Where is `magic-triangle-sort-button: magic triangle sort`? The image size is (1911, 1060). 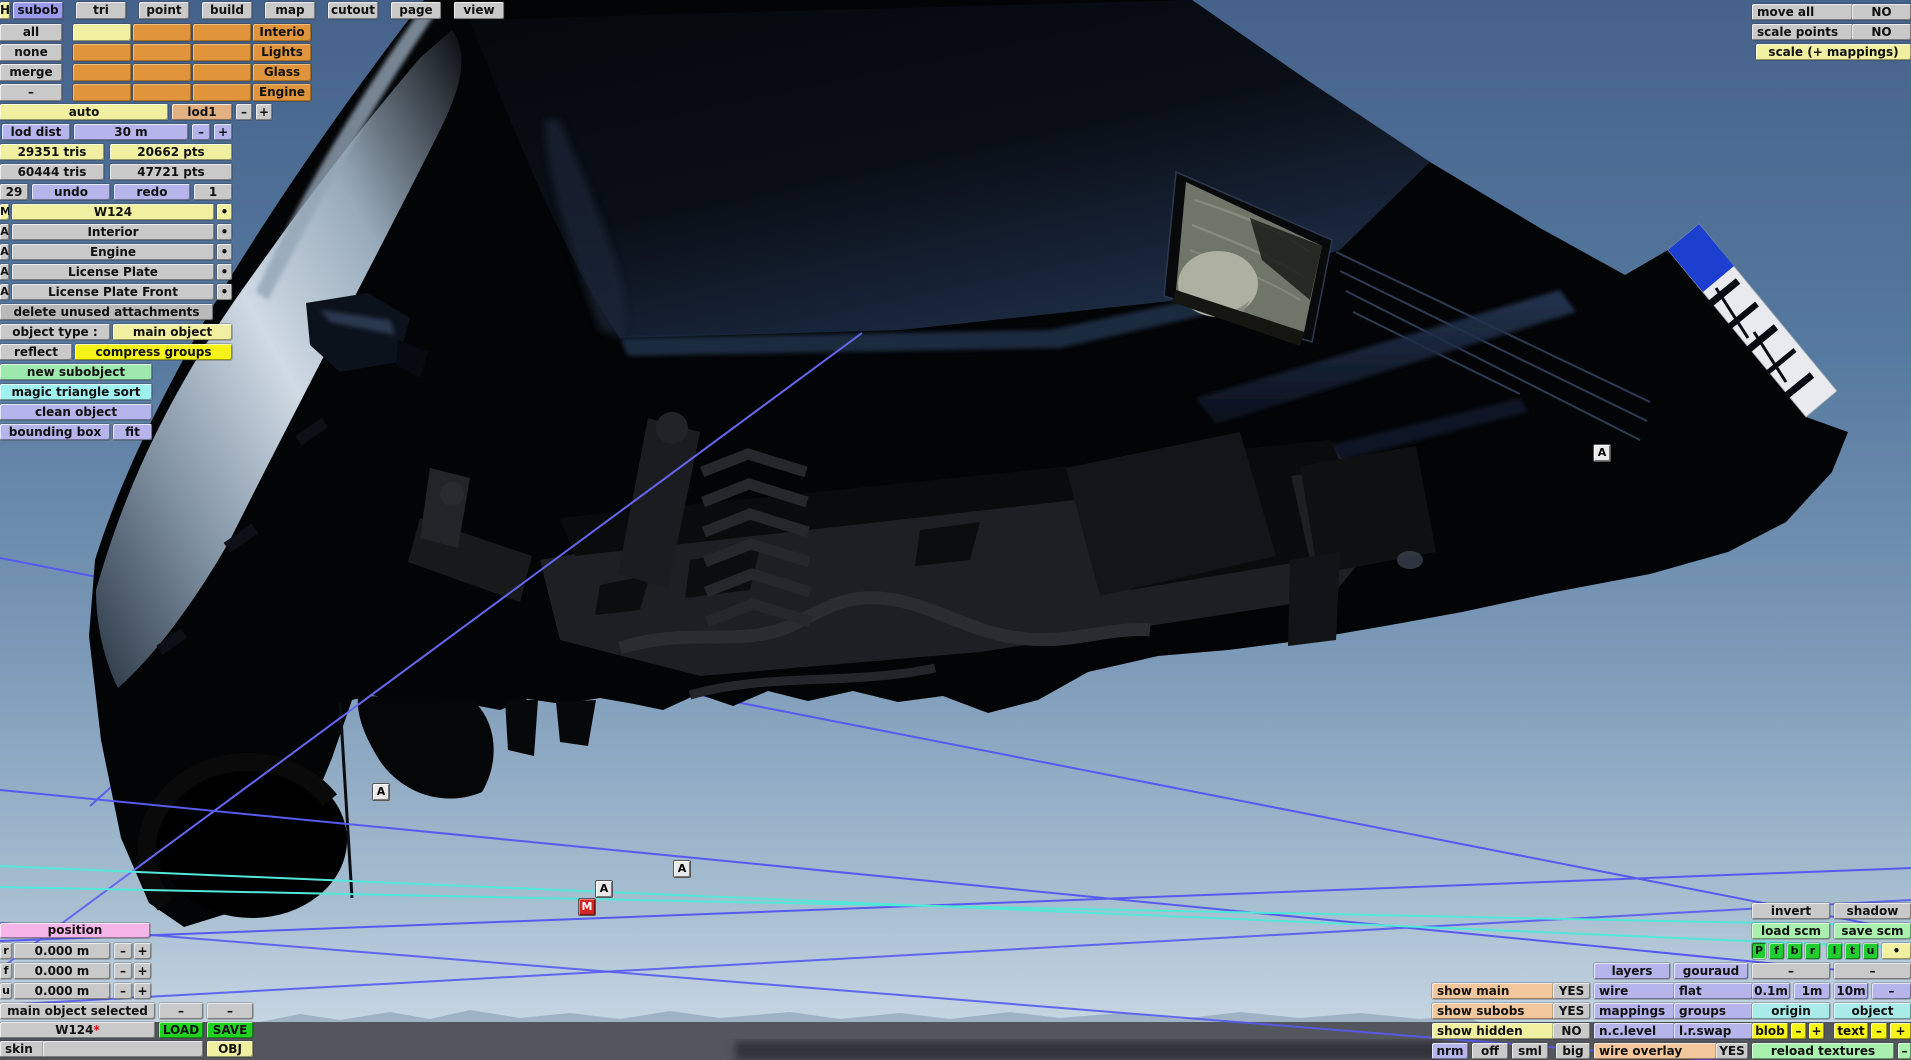
magic-triangle-sort-button: magic triangle sort is located at coordinates (76, 392).